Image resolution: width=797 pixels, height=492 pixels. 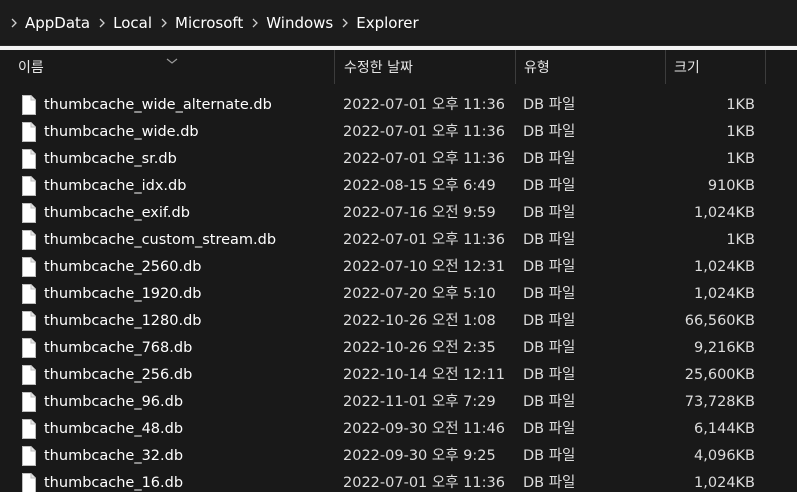 I want to click on file-date: 2022-10-26 오전 1:08, so click(x=419, y=321).